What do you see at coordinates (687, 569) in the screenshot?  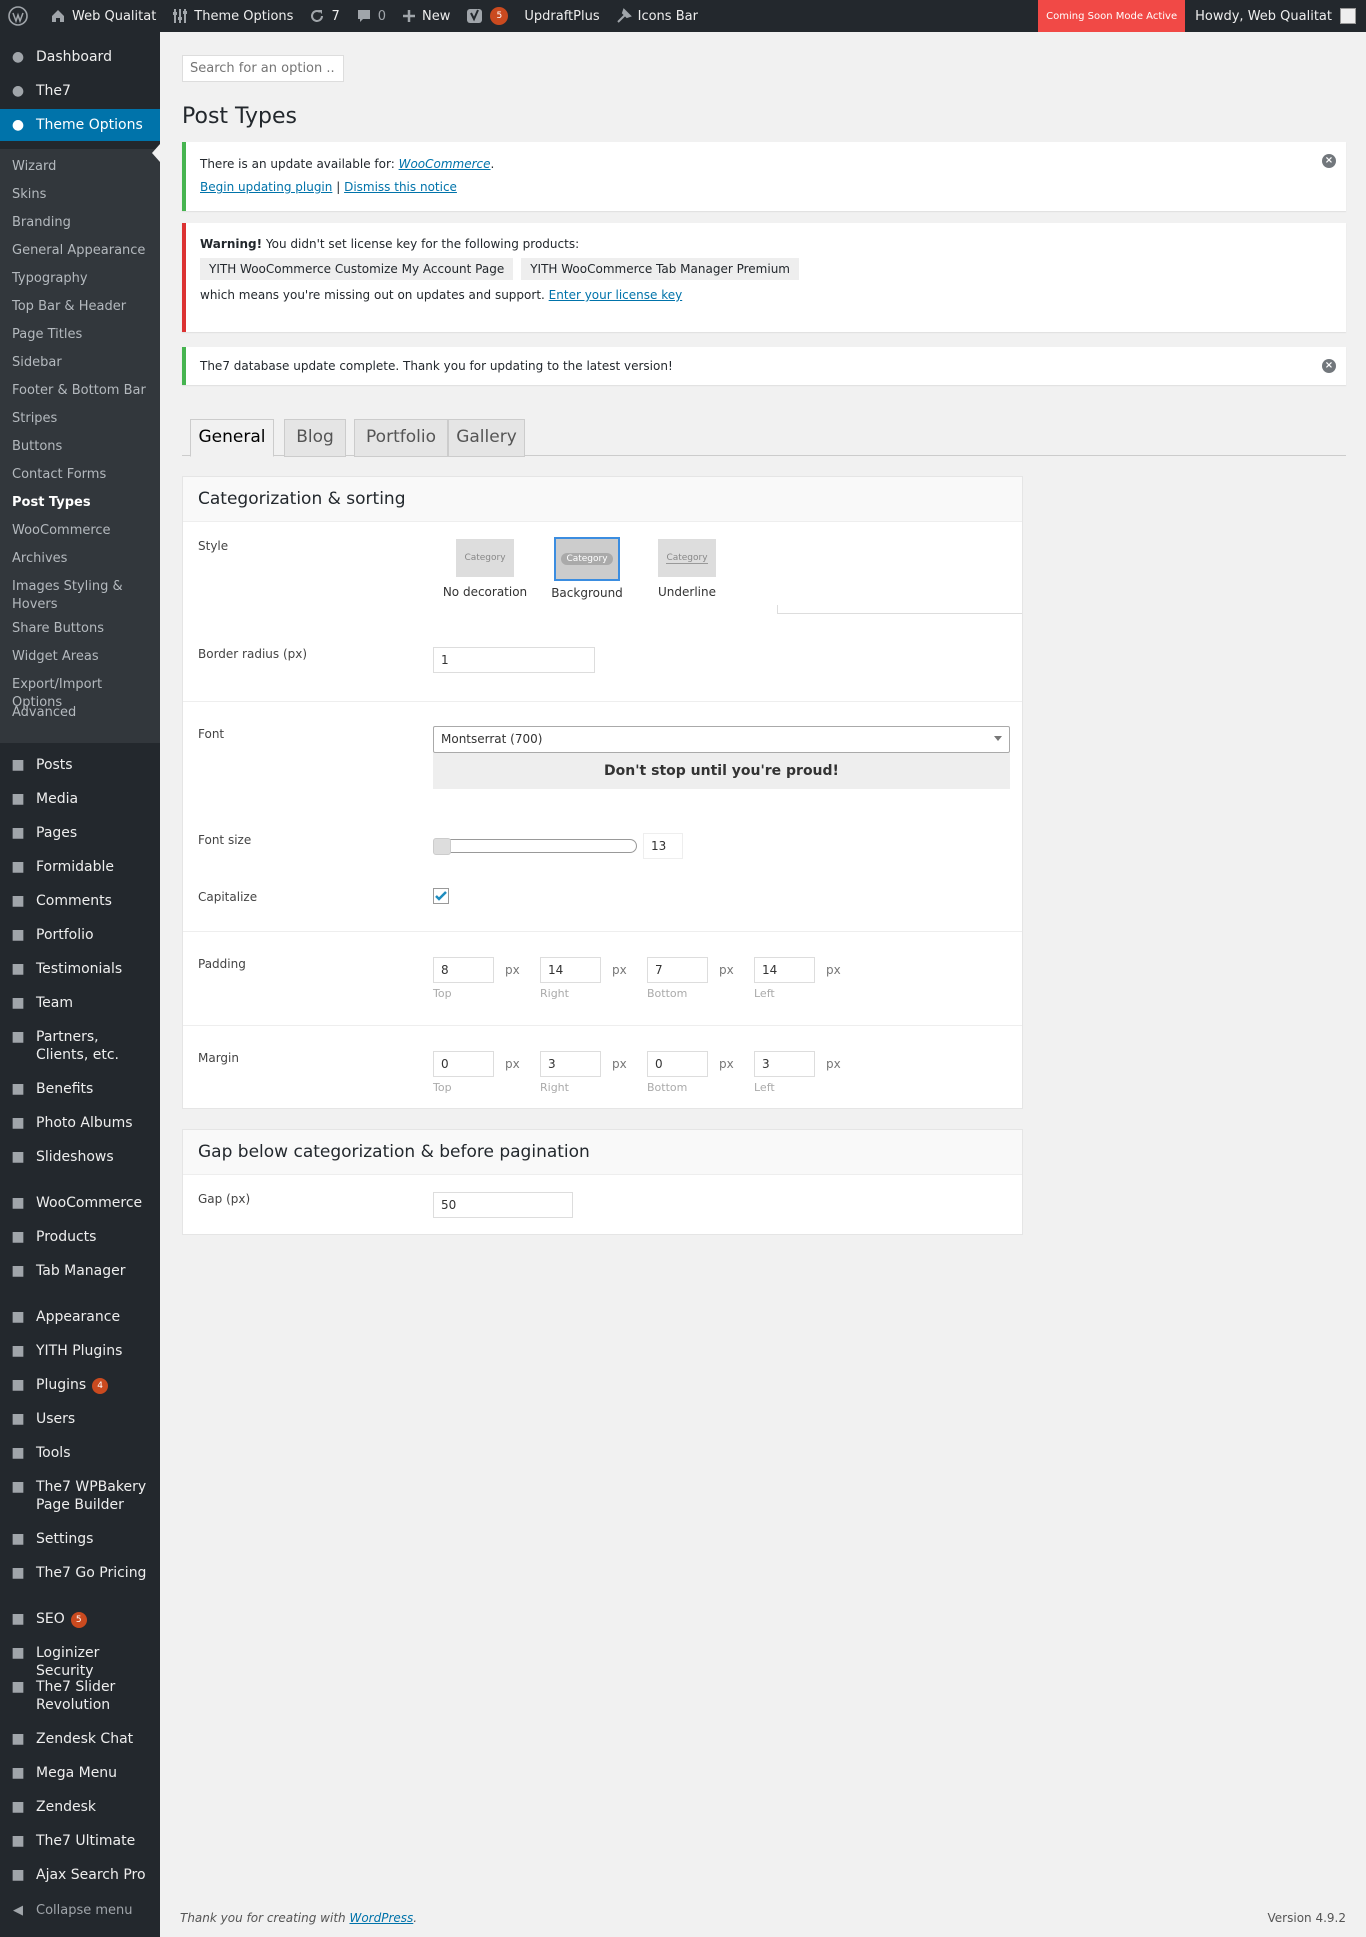 I see `style-underline: Category Underline` at bounding box center [687, 569].